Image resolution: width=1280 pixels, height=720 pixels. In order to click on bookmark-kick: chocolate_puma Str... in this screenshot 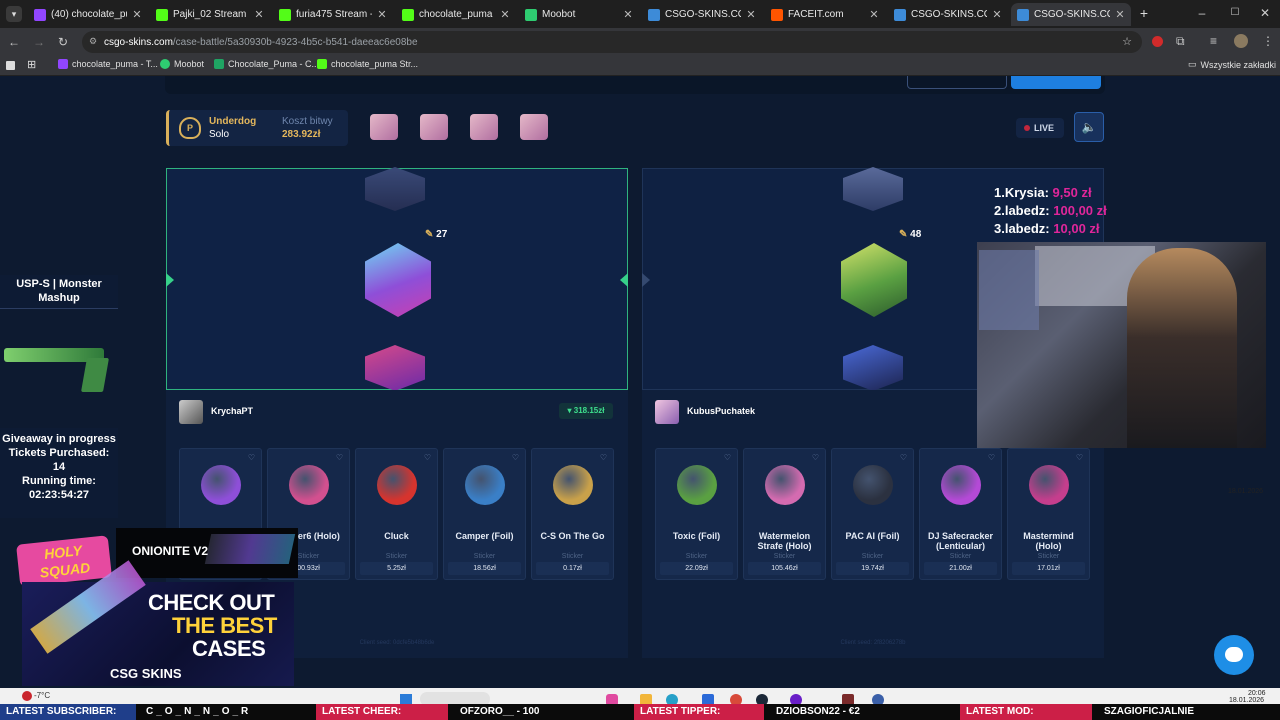, I will do `click(367, 64)`.